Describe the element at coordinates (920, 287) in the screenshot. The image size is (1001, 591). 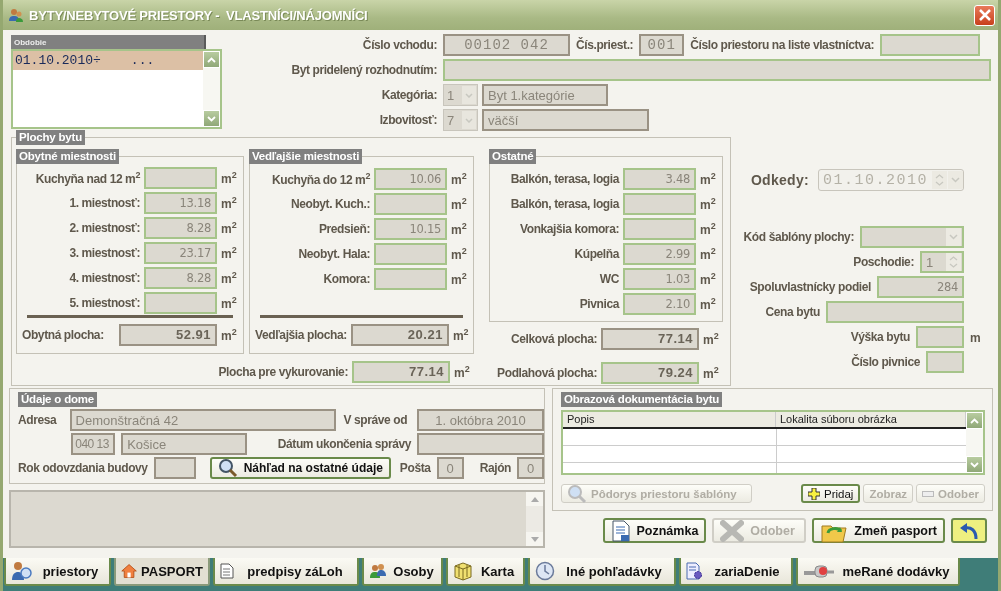
I see `input-field: 284` at that location.